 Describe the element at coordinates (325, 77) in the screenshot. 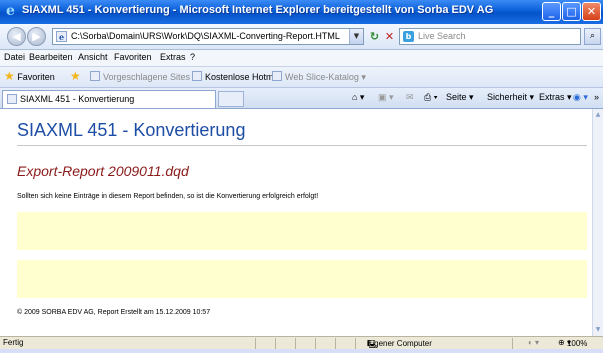

I see `web-slice-label: Web Slice-Katalog ▾` at that location.